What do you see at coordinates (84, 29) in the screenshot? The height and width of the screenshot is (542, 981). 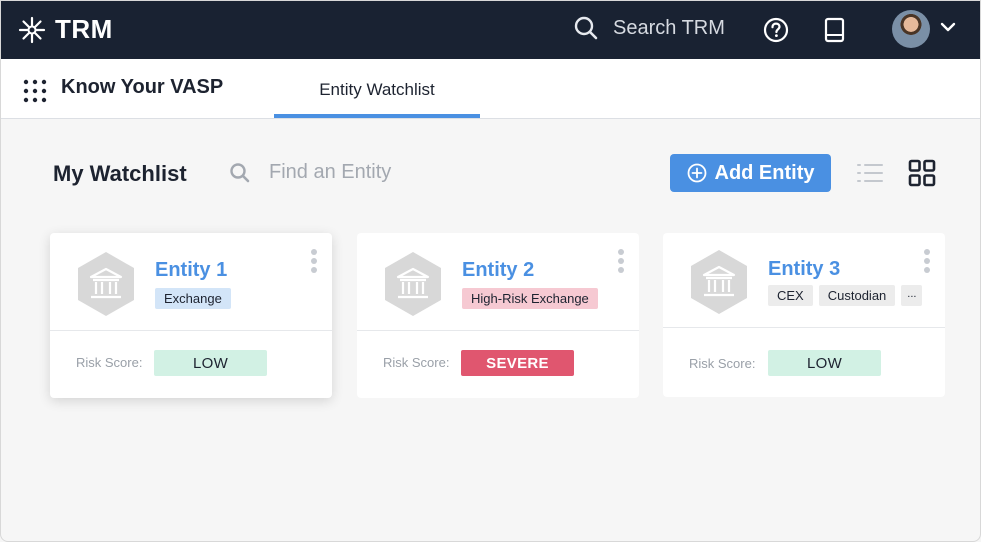 I see `brand-text: TRM` at bounding box center [84, 29].